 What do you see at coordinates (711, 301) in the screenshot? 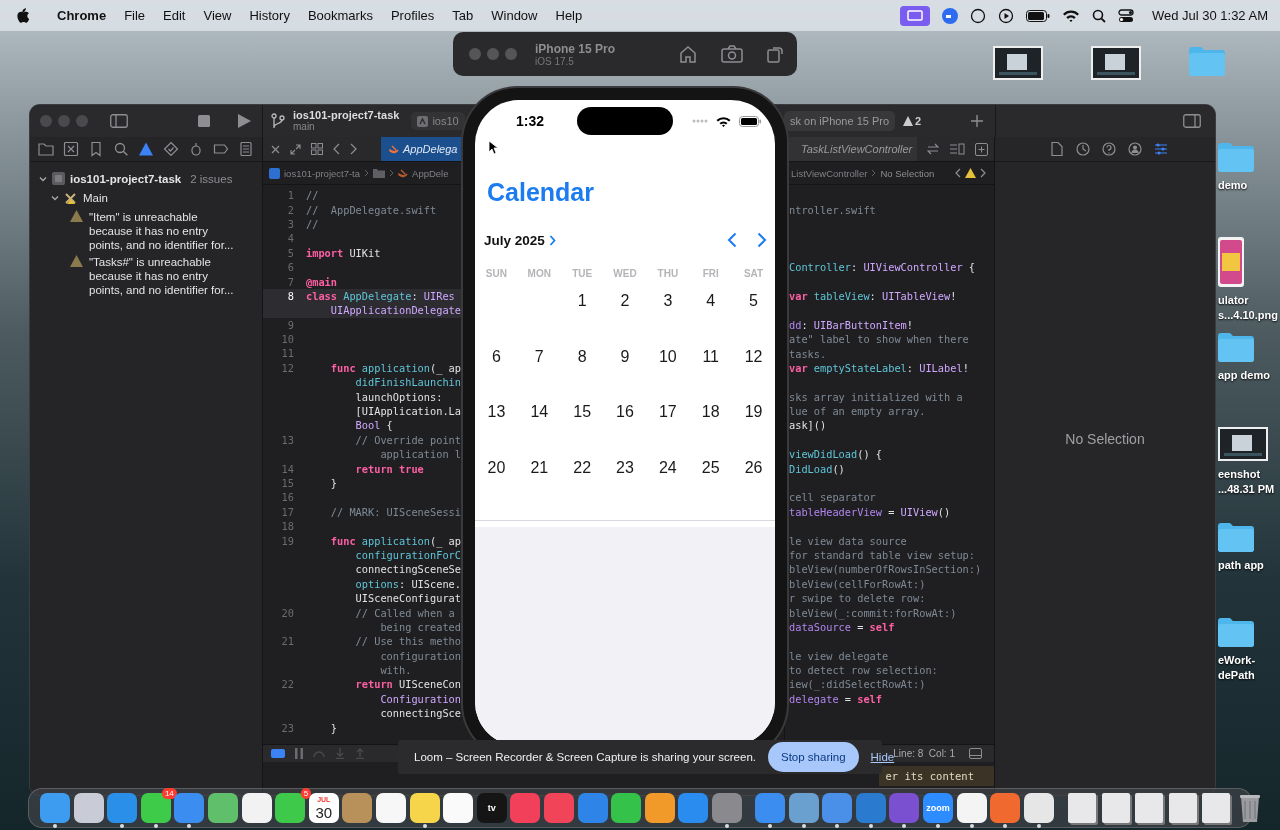
I see `day-number: 4` at bounding box center [711, 301].